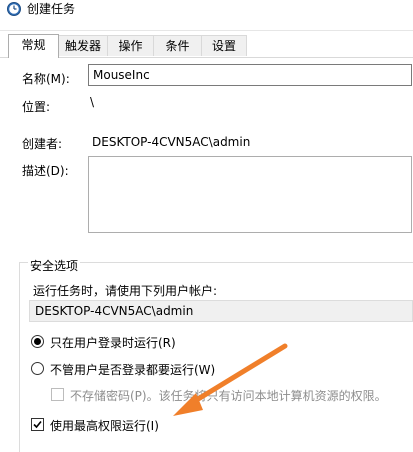 The height and width of the screenshot is (452, 413). Describe the element at coordinates (177, 45) in the screenshot. I see `tab-conditions: 条件` at that location.